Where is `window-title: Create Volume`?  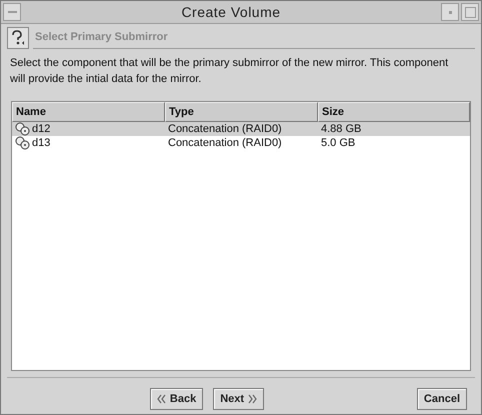 window-title: Create Volume is located at coordinates (231, 12).